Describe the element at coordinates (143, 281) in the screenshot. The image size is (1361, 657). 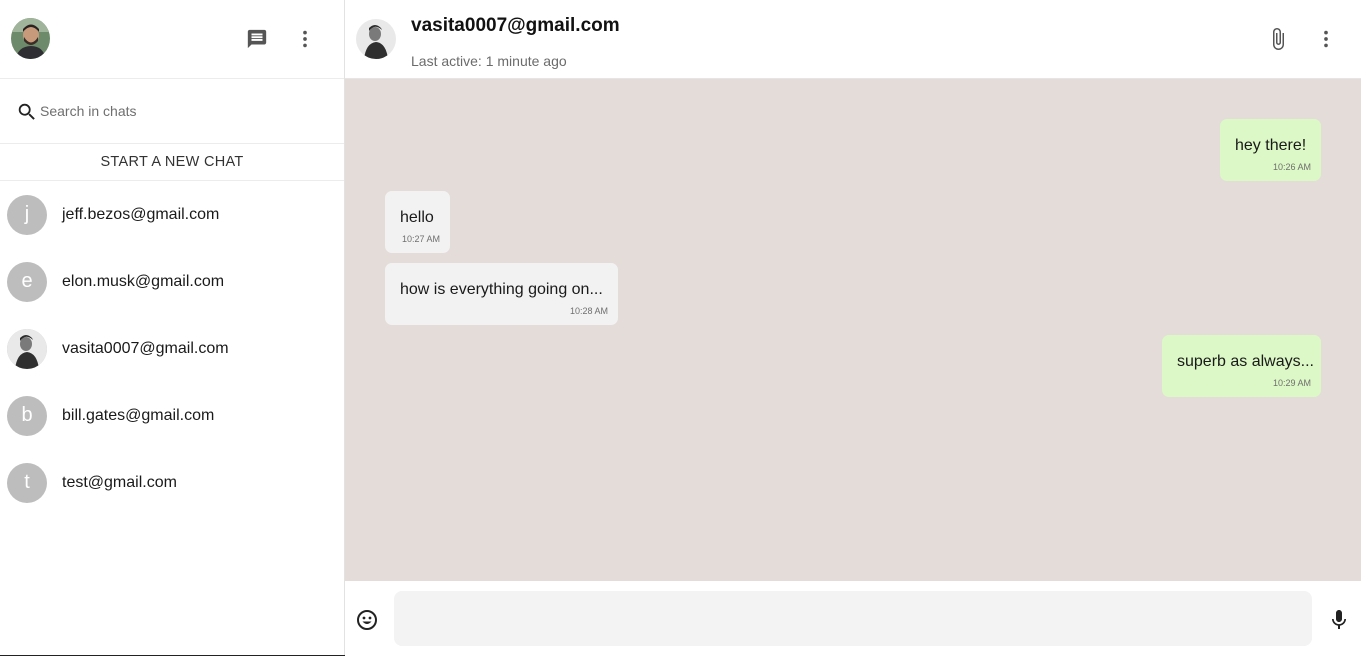
I see `contact-name: elon.musk@gmail.com` at that location.